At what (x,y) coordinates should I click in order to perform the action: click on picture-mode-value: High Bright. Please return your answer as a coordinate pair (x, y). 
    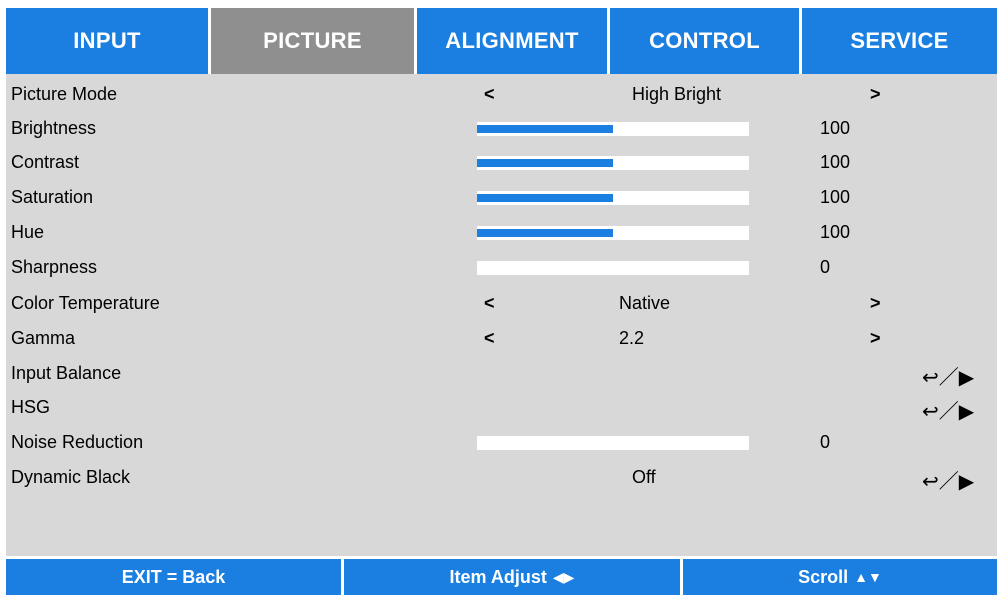
    Looking at the image, I should click on (677, 94).